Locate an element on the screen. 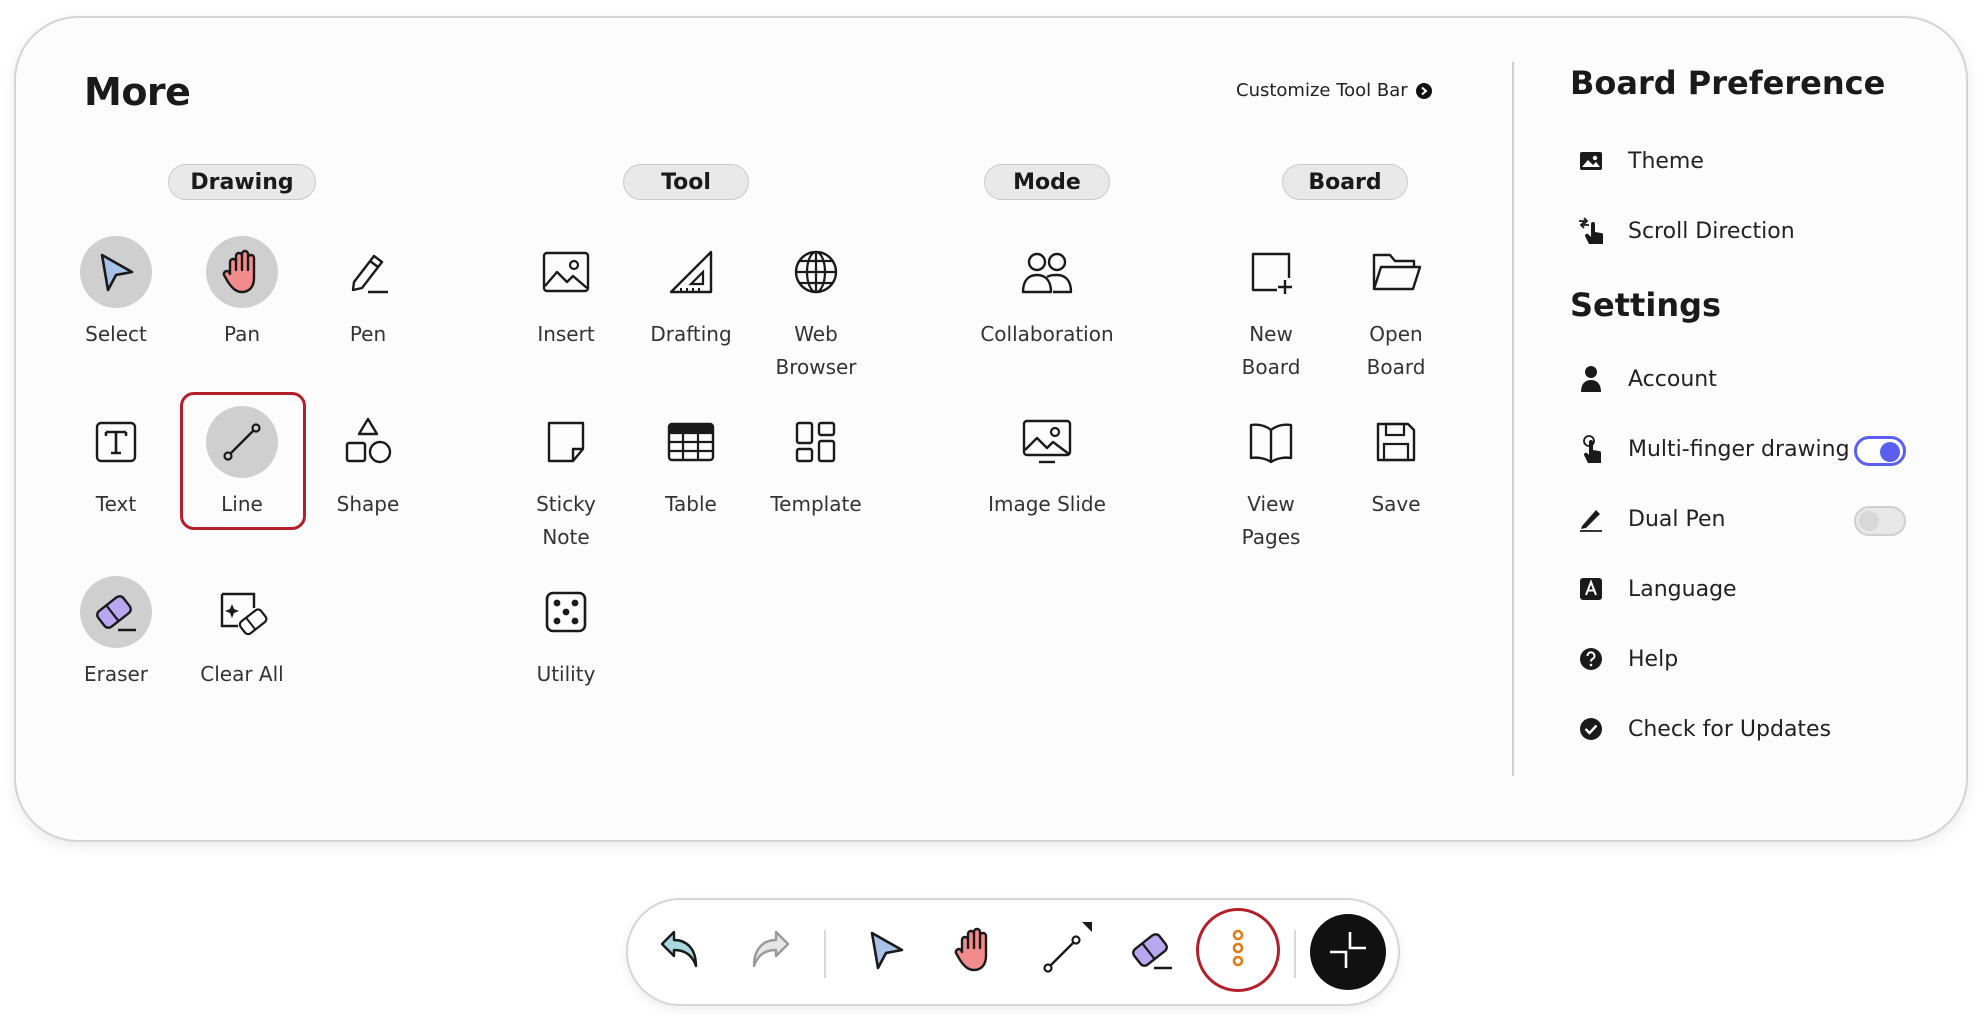 The height and width of the screenshot is (1023, 1986). redo-icon is located at coordinates (770, 952).